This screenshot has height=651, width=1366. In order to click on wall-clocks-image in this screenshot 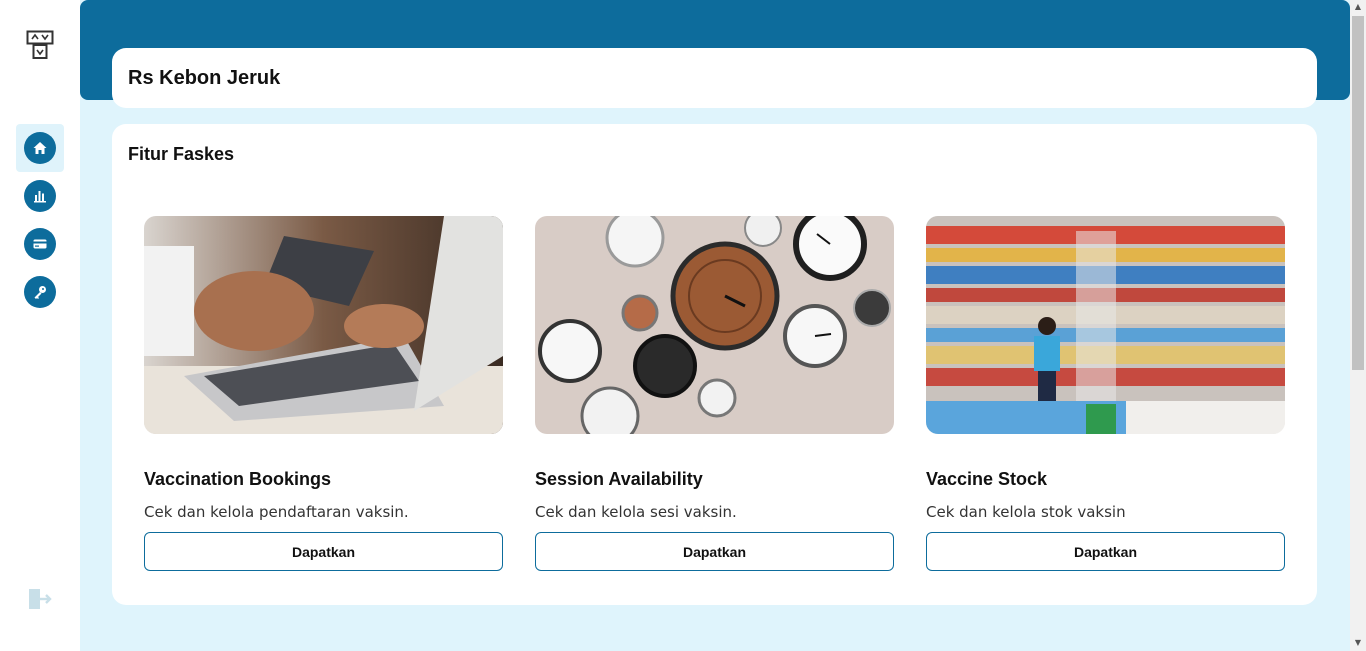, I will do `click(714, 325)`.